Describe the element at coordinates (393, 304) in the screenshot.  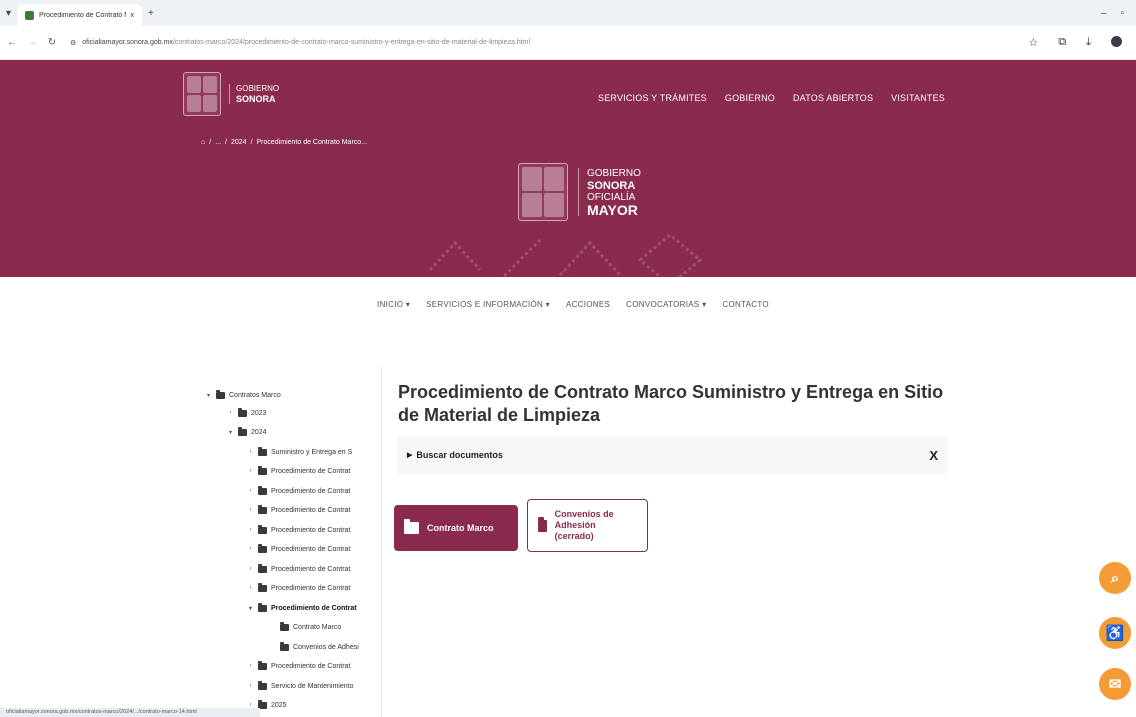
I see `menu-inicio: INICIO ▾` at that location.